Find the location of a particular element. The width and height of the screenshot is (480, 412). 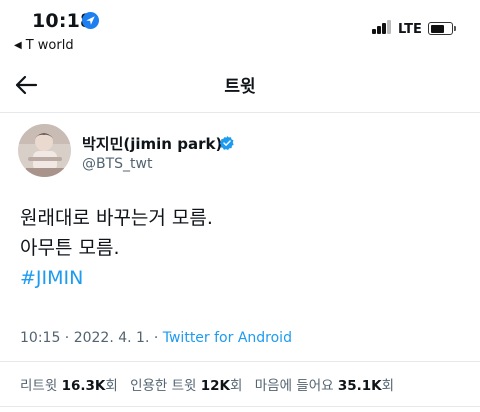

retweets-label: 리트윗 is located at coordinates (39, 386).